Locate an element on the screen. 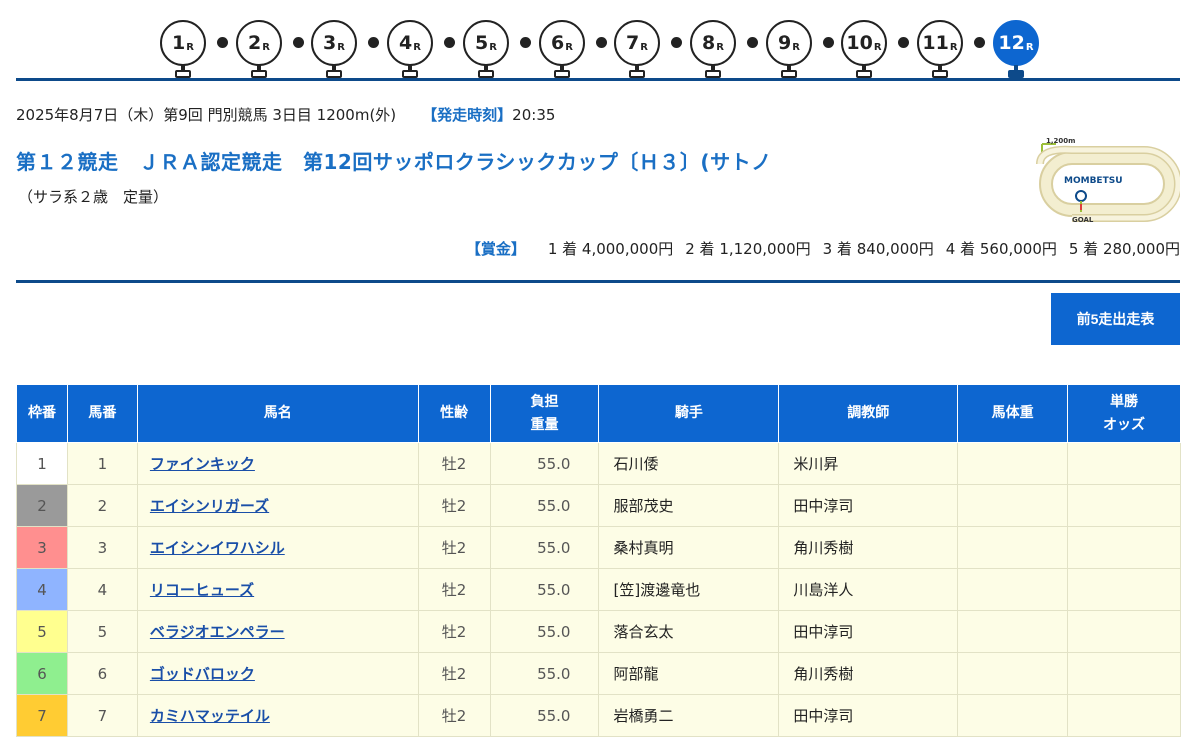  horse-name-link: ゴッドバロック is located at coordinates (202, 674).